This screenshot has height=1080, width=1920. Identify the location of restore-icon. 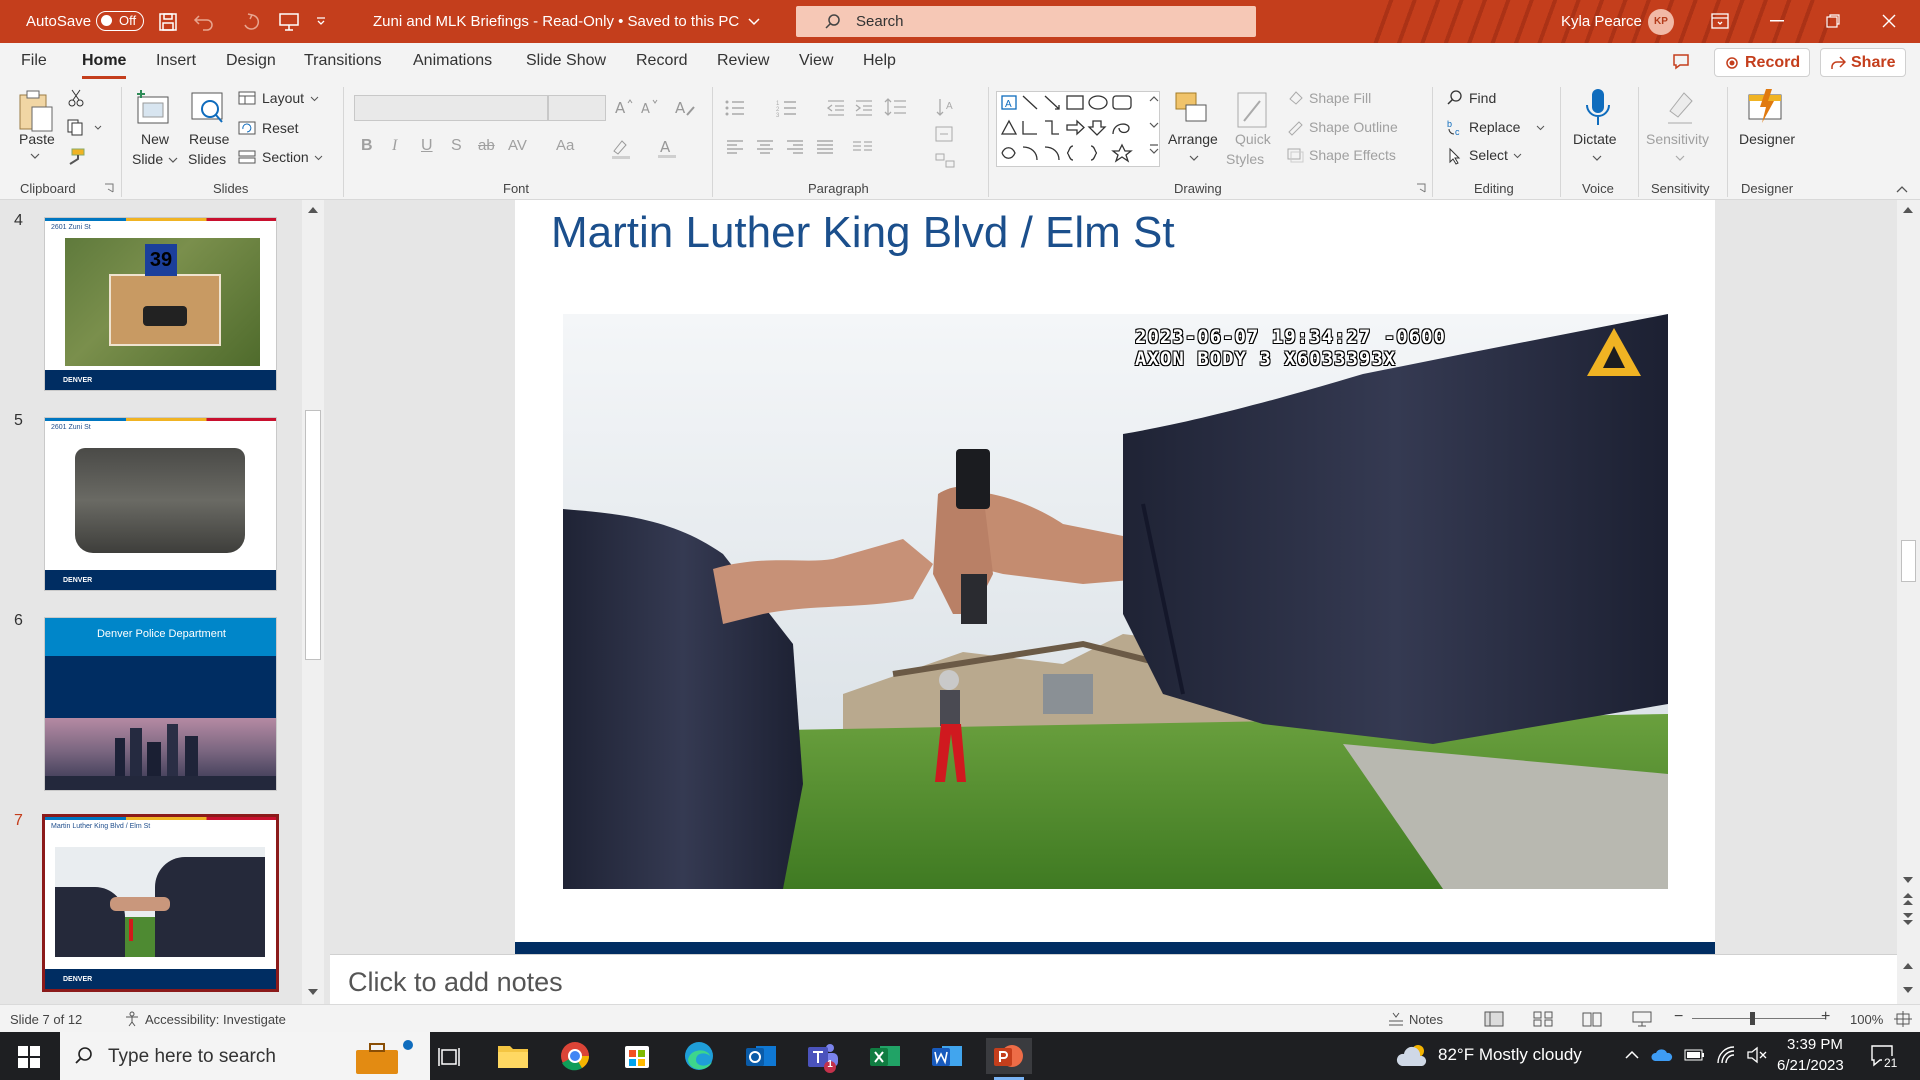
(1833, 21).